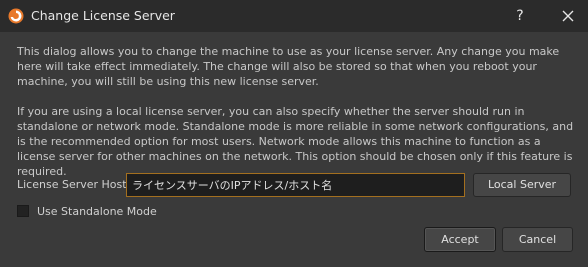 The width and height of the screenshot is (588, 267). I want to click on standalone-mode-checkbox, so click(23, 211).